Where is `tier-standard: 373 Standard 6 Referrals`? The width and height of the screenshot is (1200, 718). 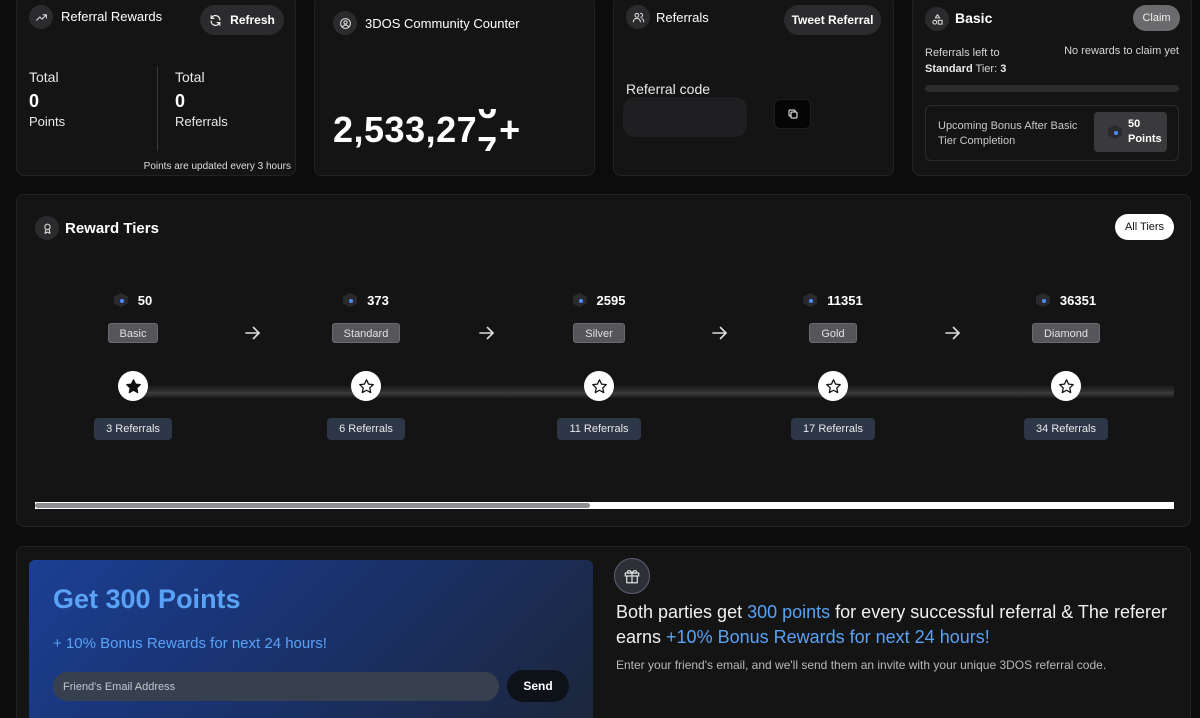 tier-standard: 373 Standard 6 Referrals is located at coordinates (366, 365).